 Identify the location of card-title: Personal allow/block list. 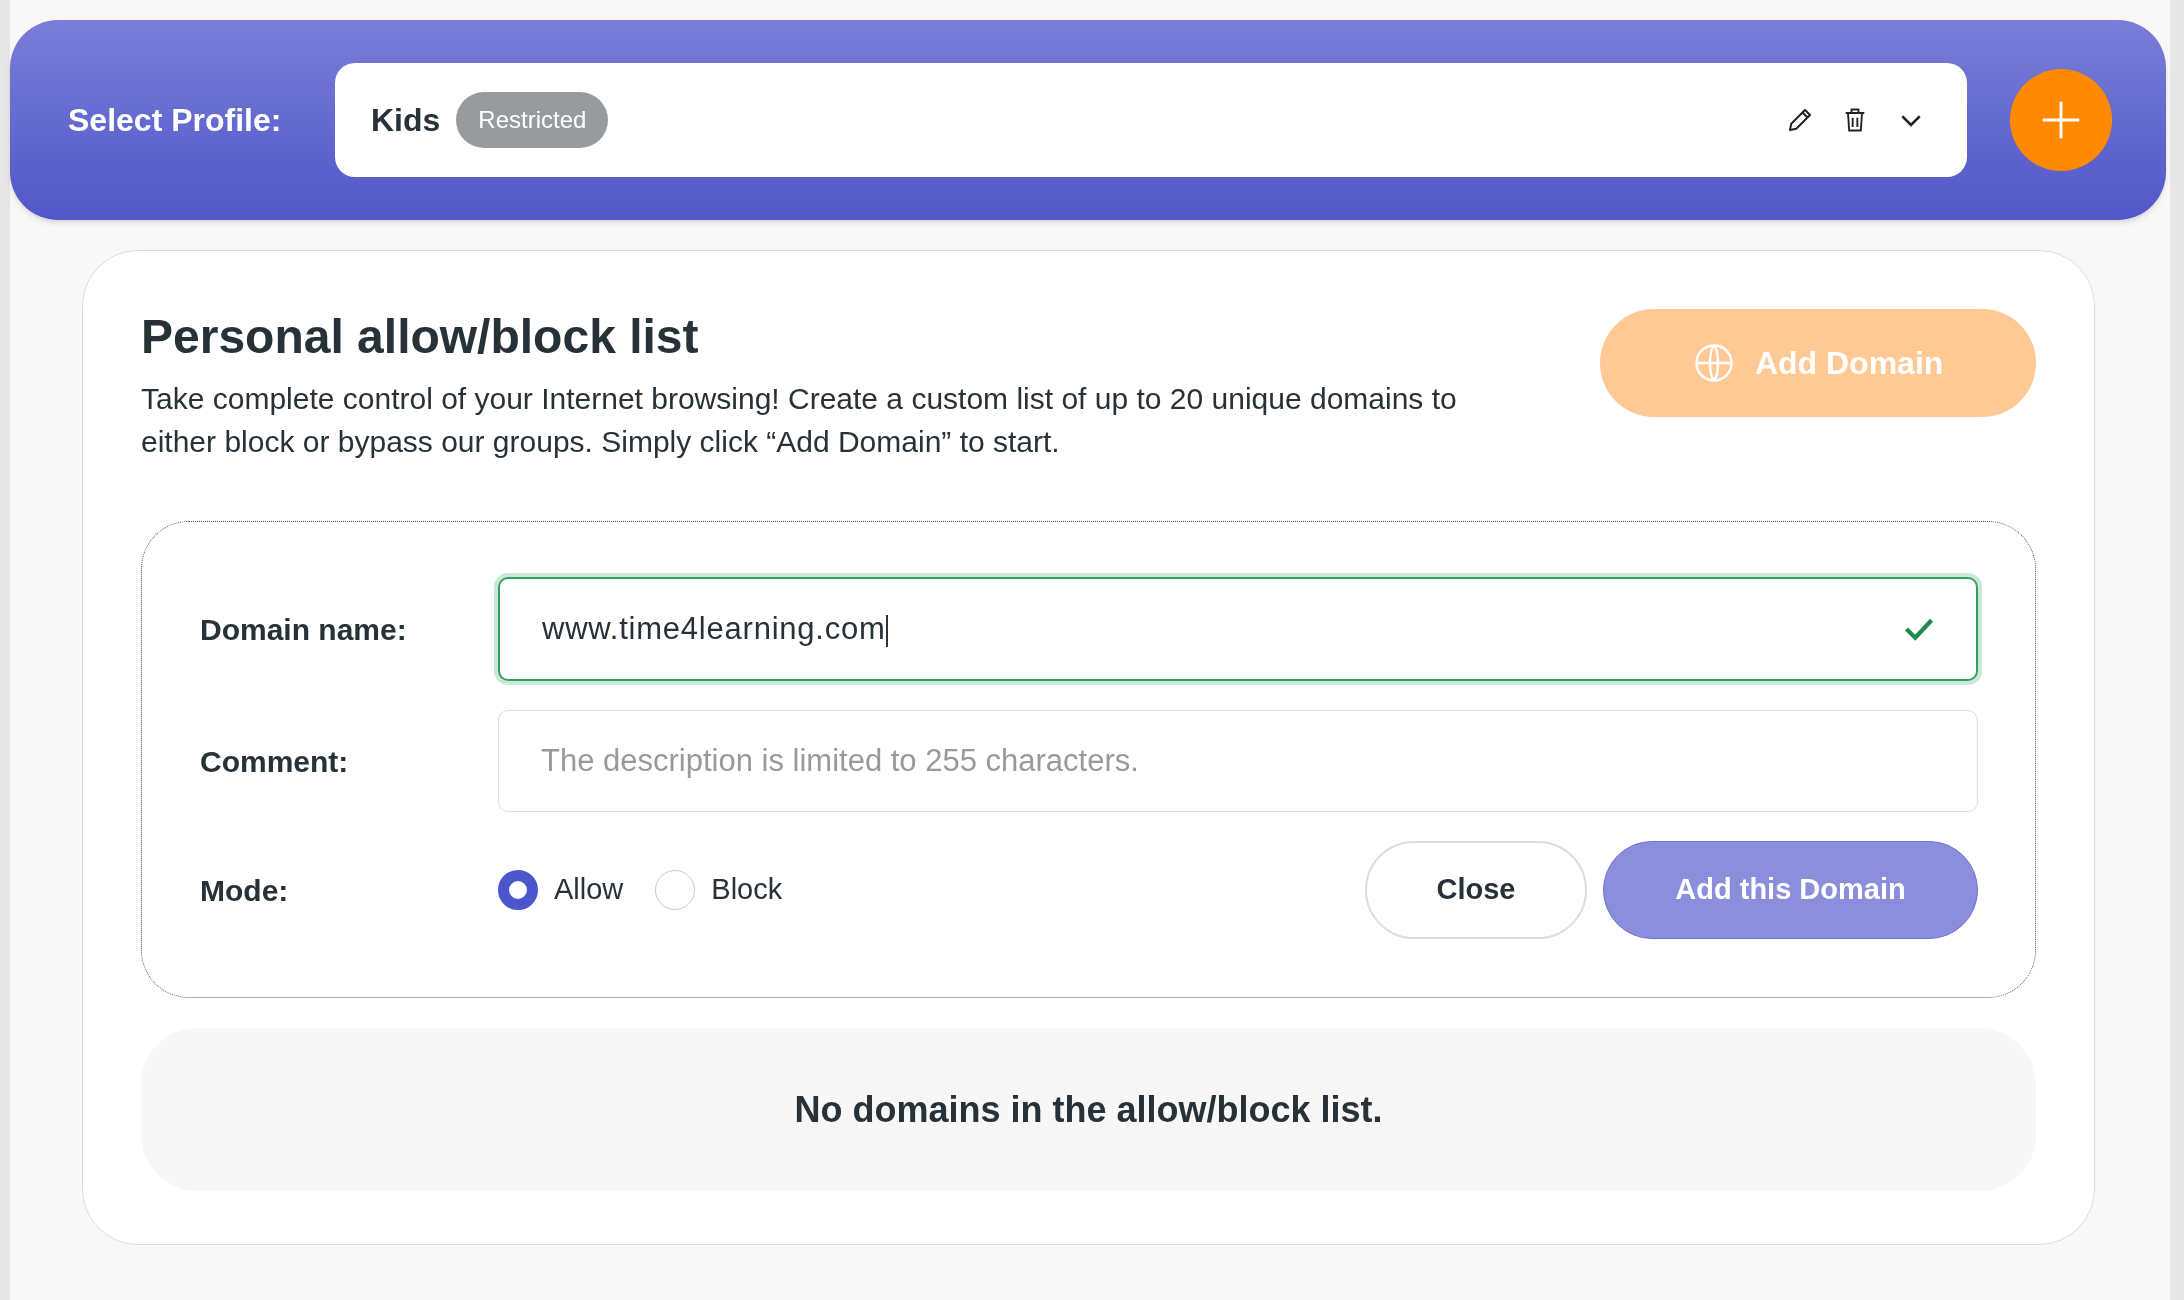
(420, 337).